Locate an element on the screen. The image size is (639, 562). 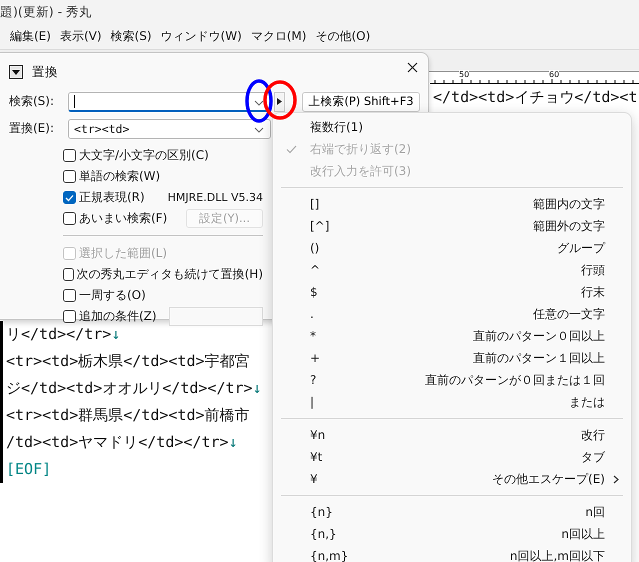
check-icon is located at coordinates (291, 149).